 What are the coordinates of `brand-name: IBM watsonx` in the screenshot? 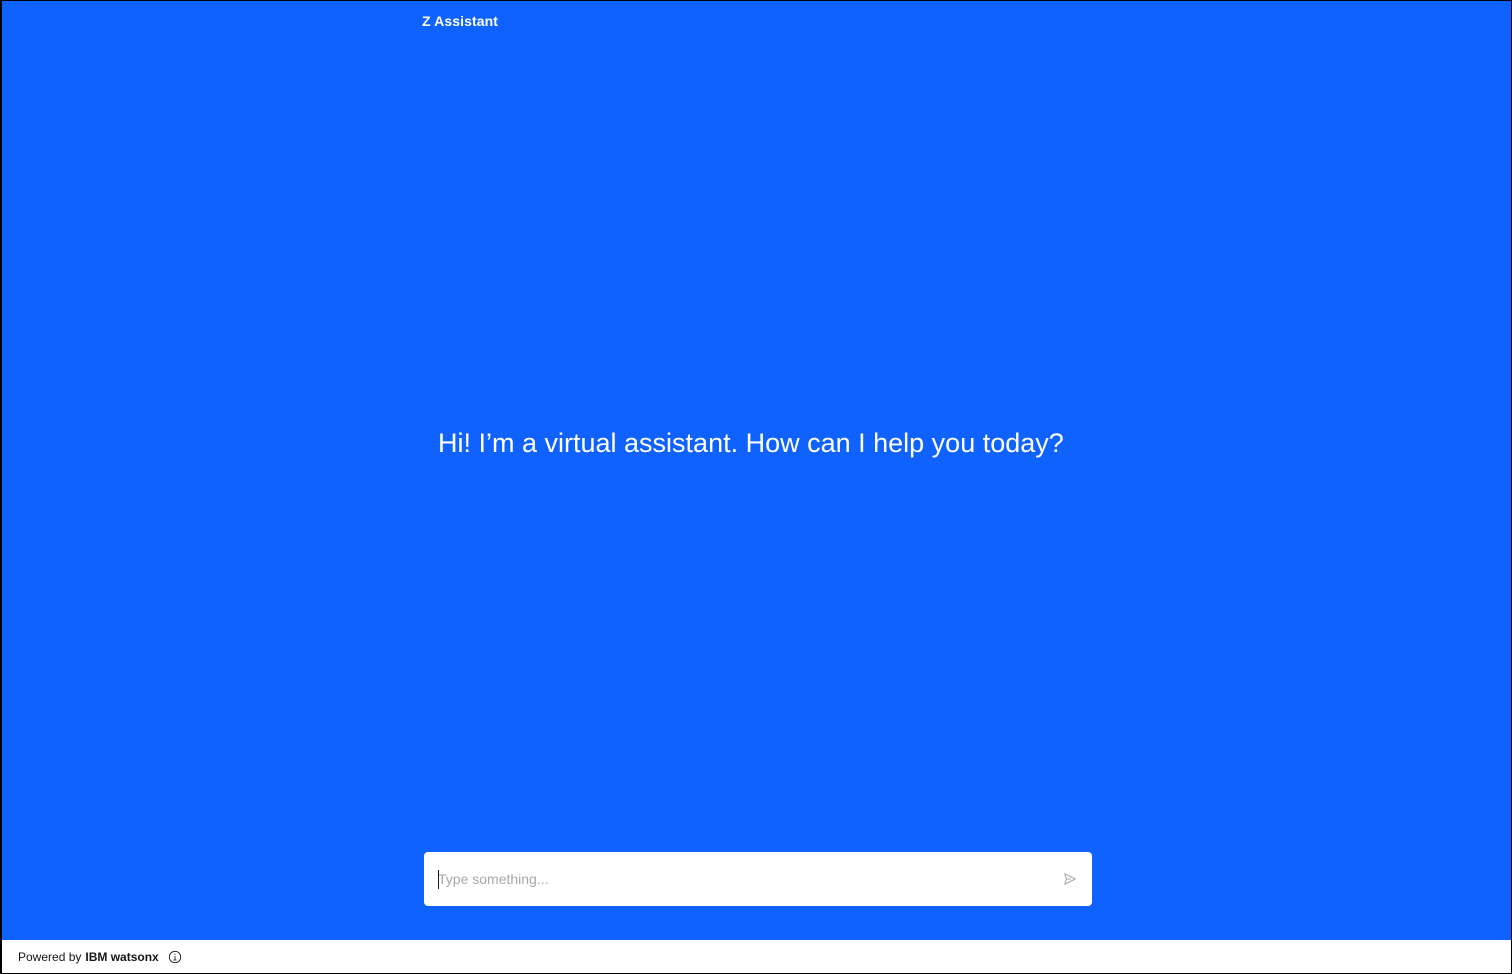 It's located at (122, 956).